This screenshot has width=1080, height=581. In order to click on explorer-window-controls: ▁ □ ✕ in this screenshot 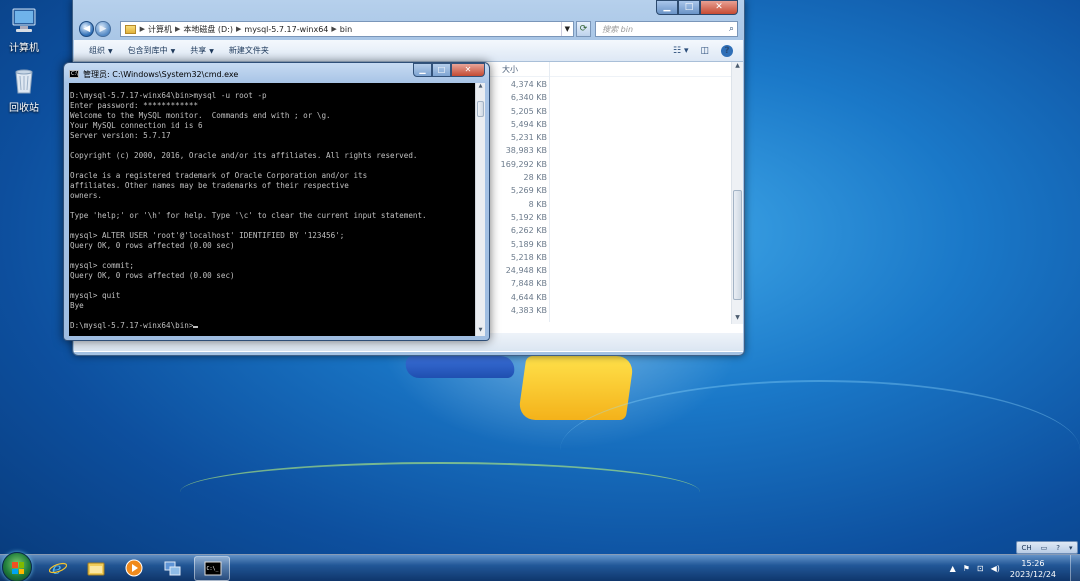, I will do `click(697, 7)`.